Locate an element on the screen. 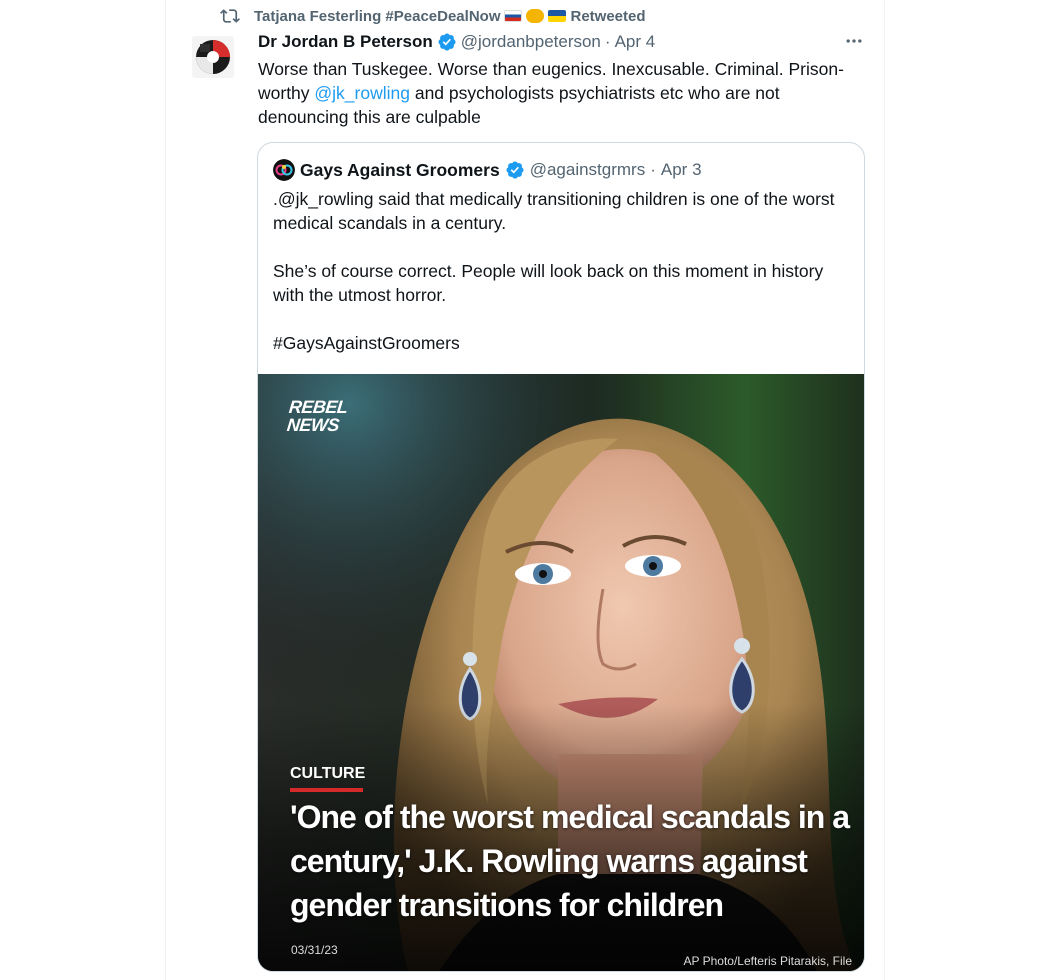  quoted-author-avatar is located at coordinates (284, 170).